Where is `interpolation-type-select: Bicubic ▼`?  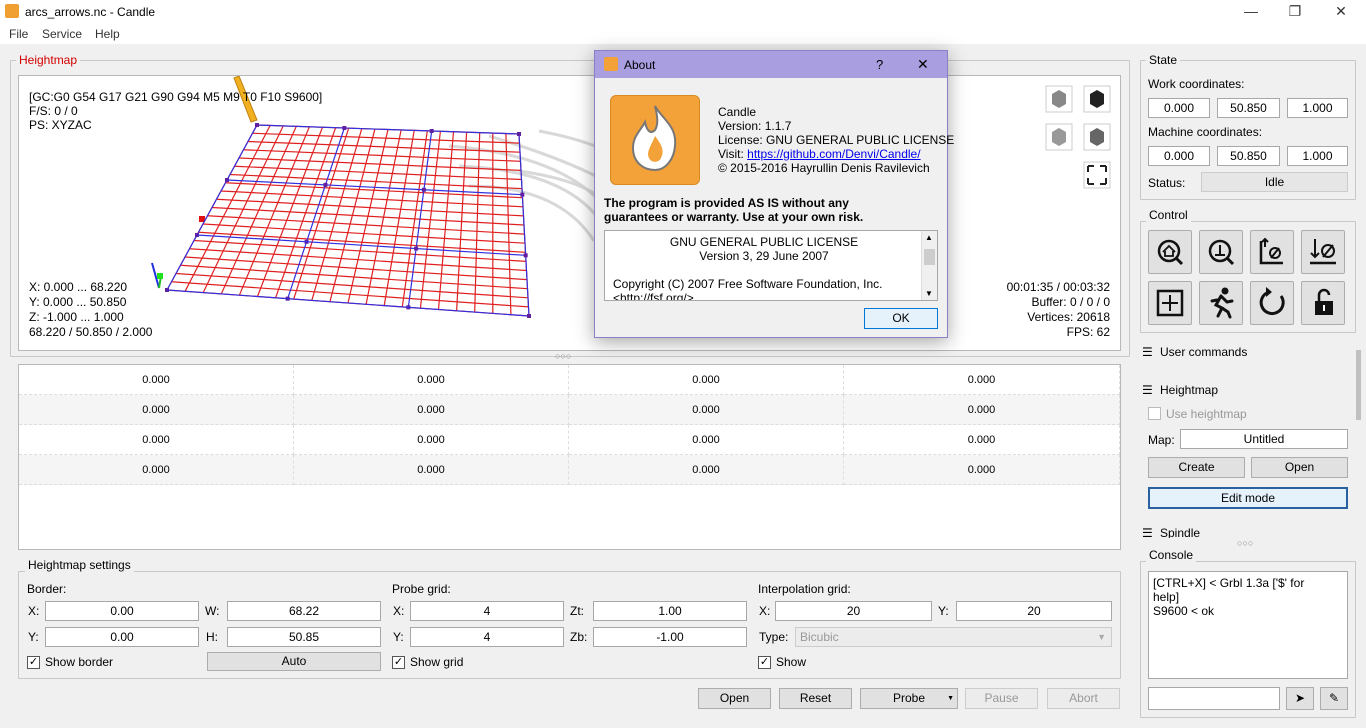 interpolation-type-select: Bicubic ▼ is located at coordinates (953, 637).